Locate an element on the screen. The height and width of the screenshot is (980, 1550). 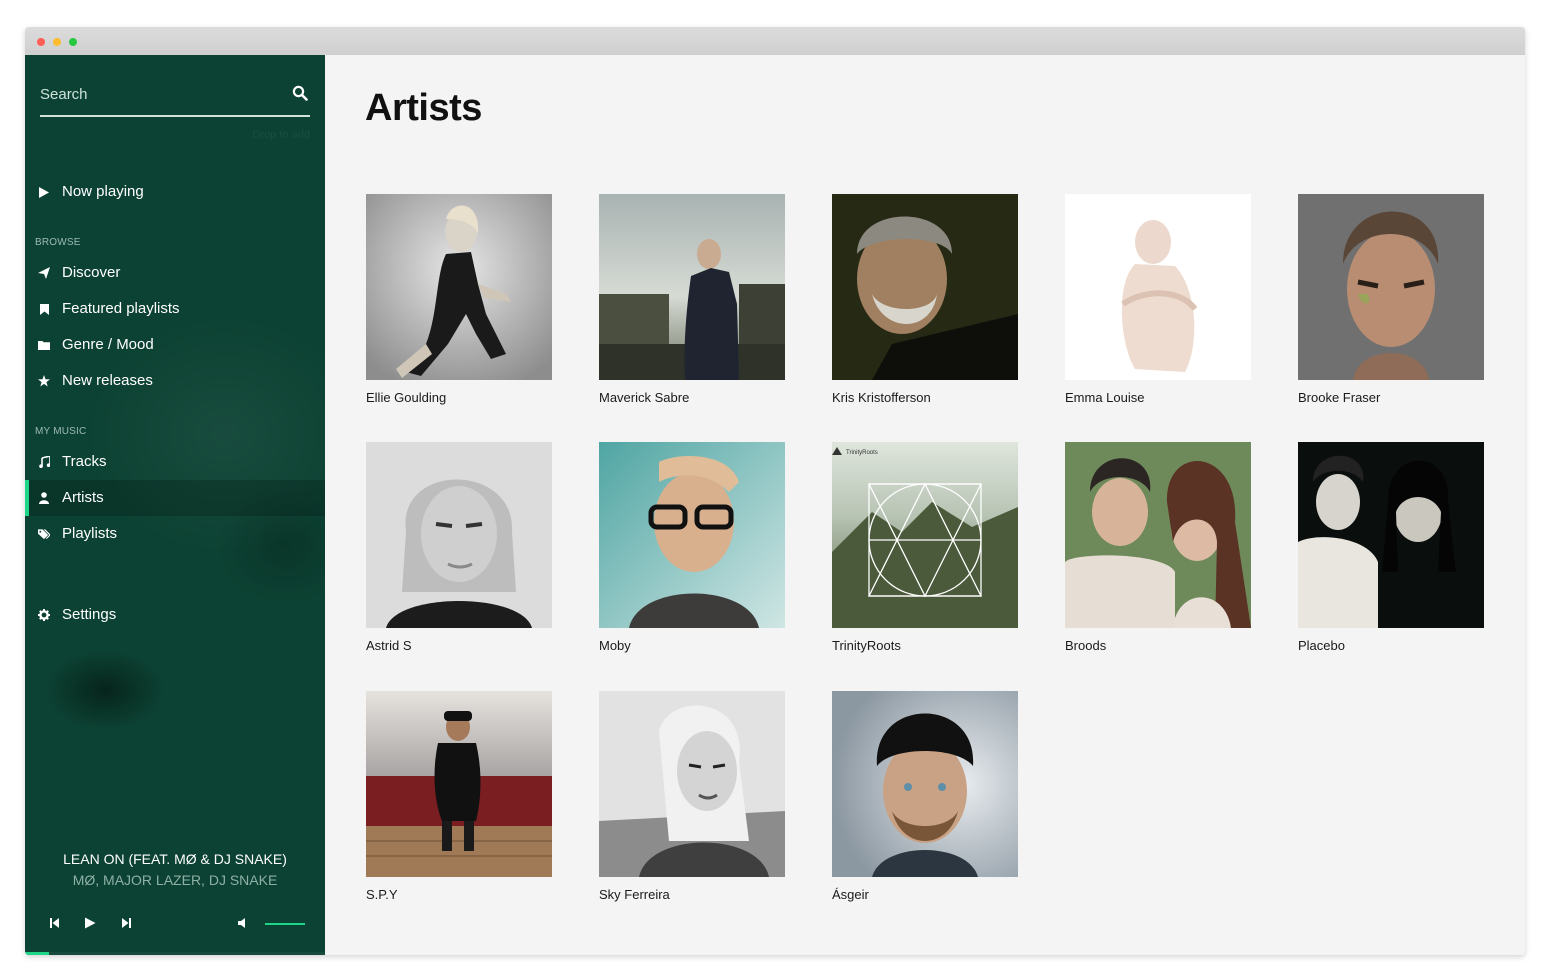
drop-hint: Drop to add is located at coordinates (281, 135).